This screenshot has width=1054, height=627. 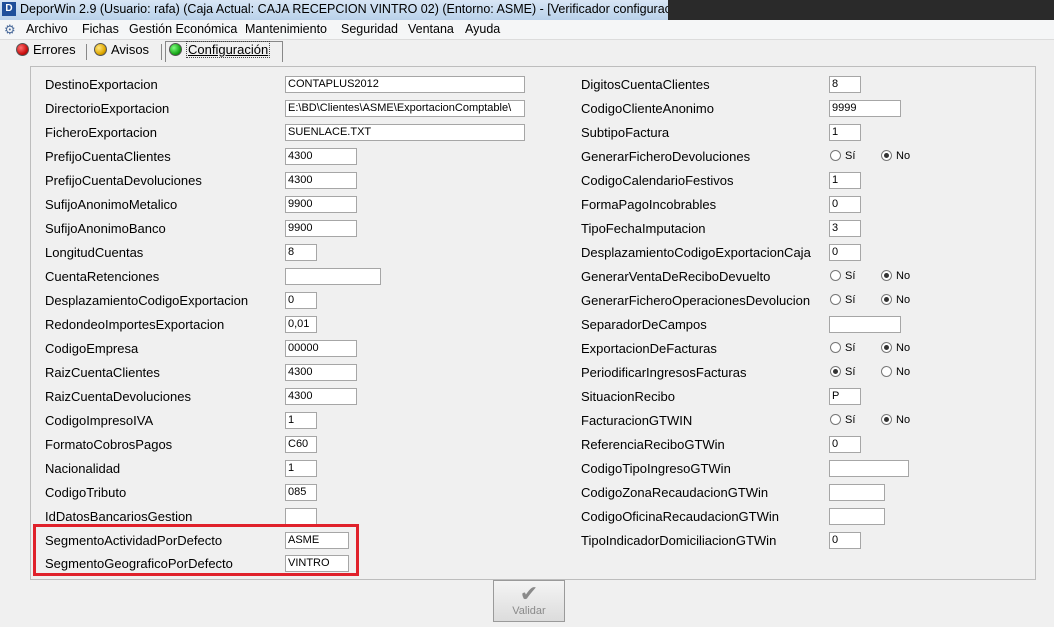 I want to click on input-desplazamiento-codigo-exportacion-caja: 0, so click(x=845, y=252).